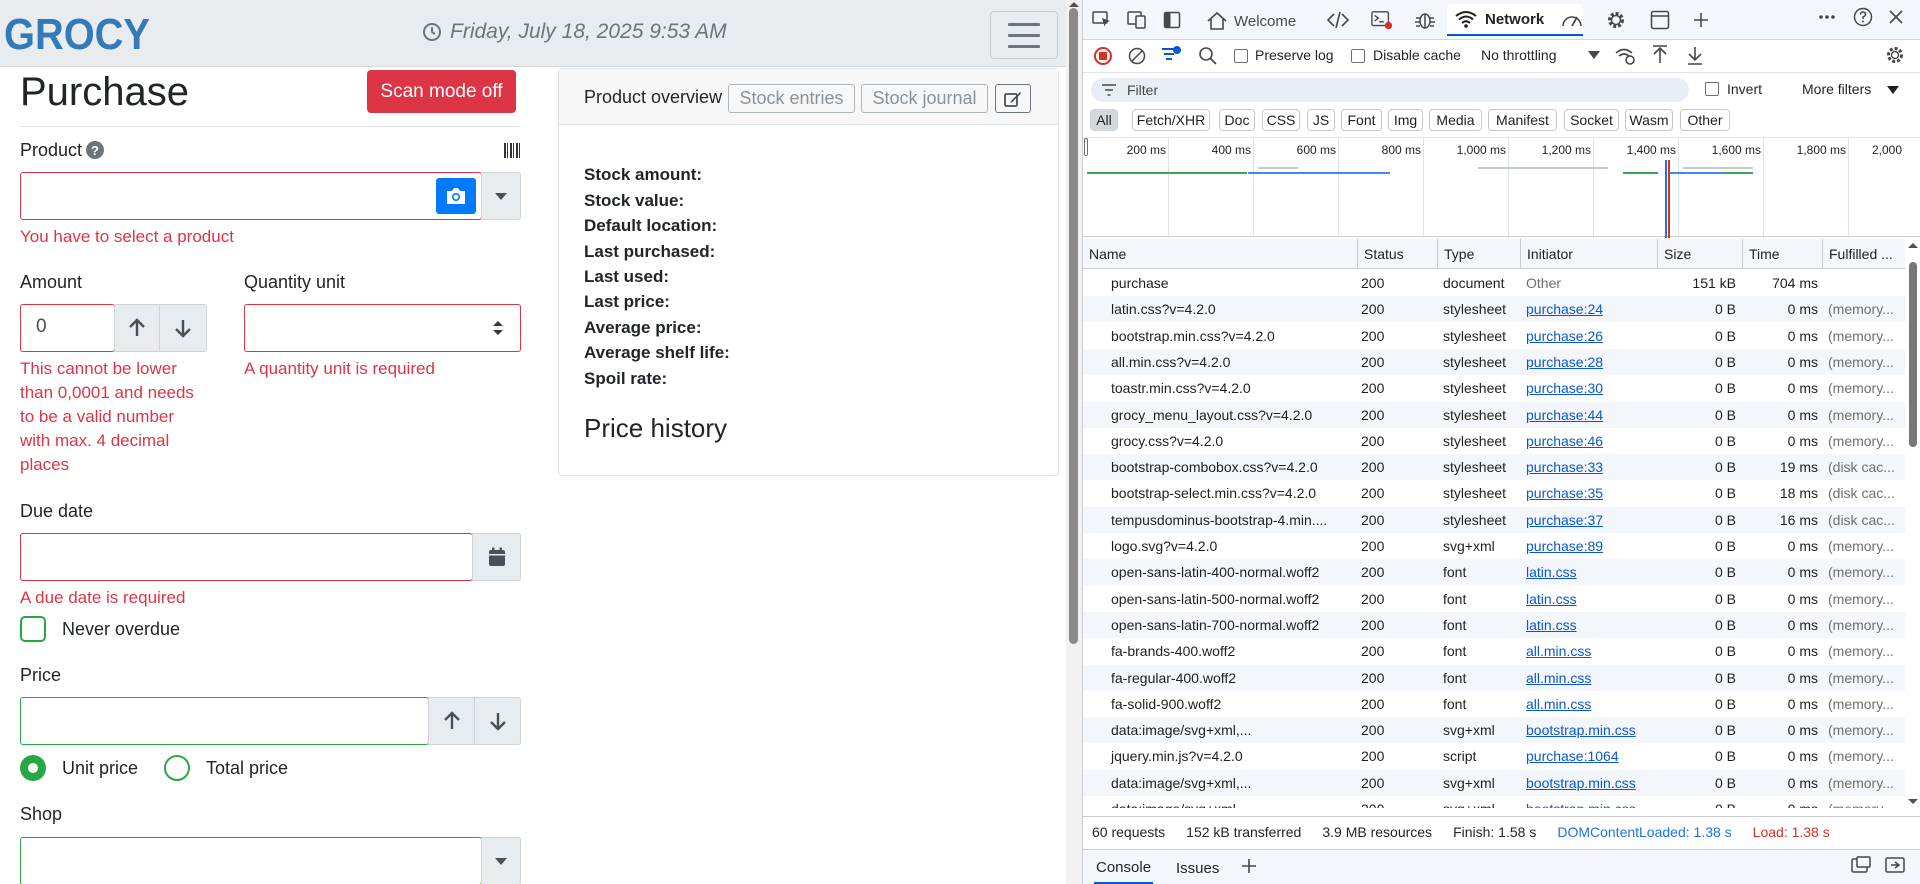 The image size is (1920, 884). What do you see at coordinates (1073, 326) in the screenshot?
I see `page-scrollbar-thumb` at bounding box center [1073, 326].